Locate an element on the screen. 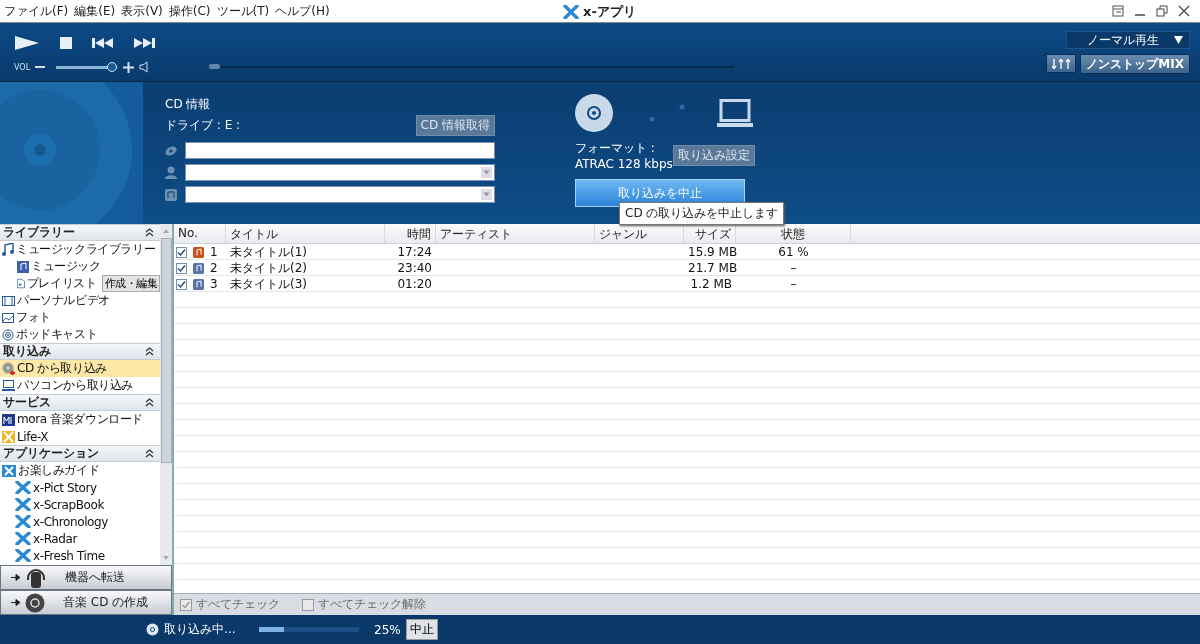  play-icon is located at coordinates (27, 43).